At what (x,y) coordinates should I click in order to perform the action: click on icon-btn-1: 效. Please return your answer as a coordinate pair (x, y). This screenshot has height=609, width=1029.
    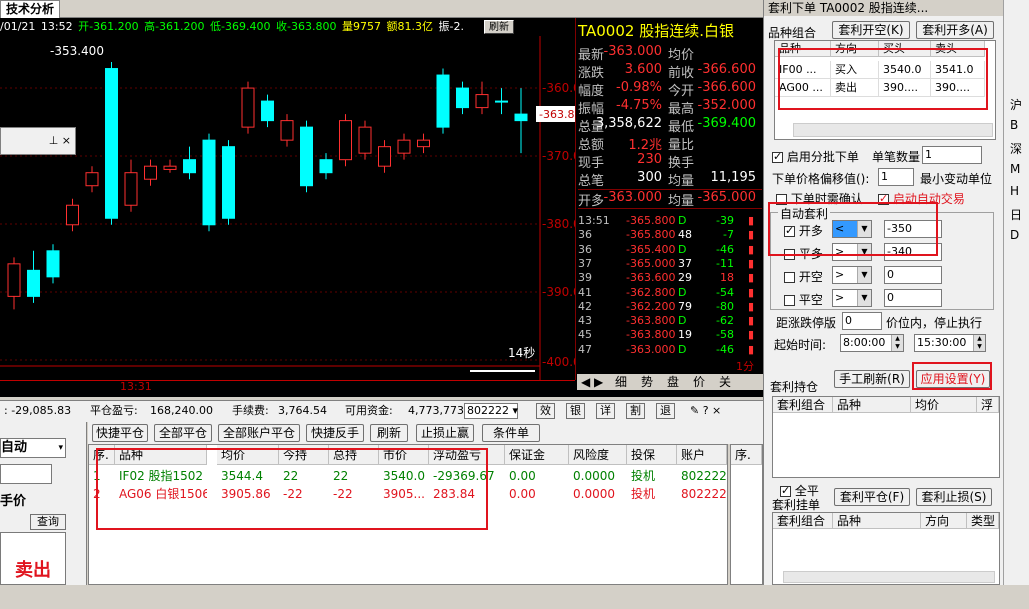
    Looking at the image, I should click on (545, 411).